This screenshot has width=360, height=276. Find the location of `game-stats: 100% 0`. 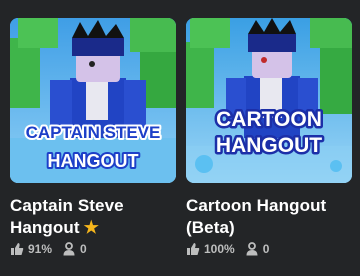

game-stats: 100% 0 is located at coordinates (269, 249).